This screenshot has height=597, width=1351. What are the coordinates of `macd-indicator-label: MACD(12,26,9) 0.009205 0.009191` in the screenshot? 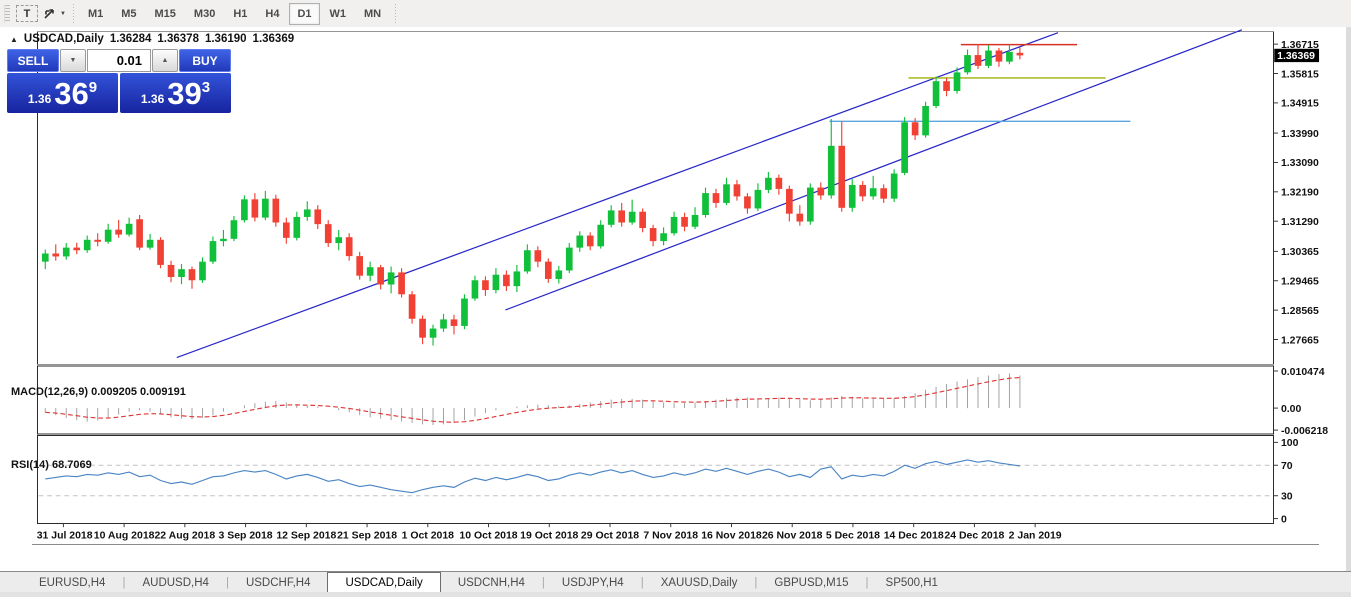 It's located at (98, 392).